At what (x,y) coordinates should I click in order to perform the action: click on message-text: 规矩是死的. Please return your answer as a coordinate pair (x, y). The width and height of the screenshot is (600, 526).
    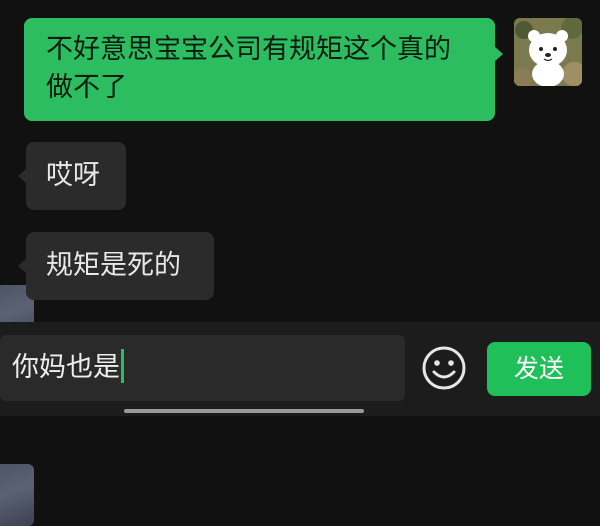
    Looking at the image, I should click on (113, 265).